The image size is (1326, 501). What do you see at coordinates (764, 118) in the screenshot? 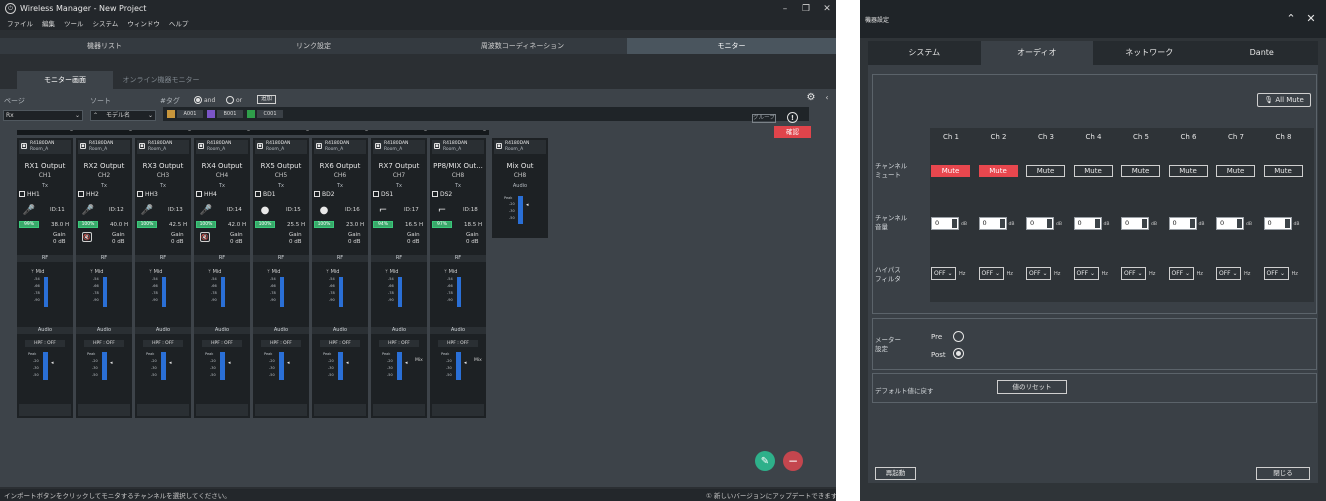
I see `group-button: グループ` at bounding box center [764, 118].